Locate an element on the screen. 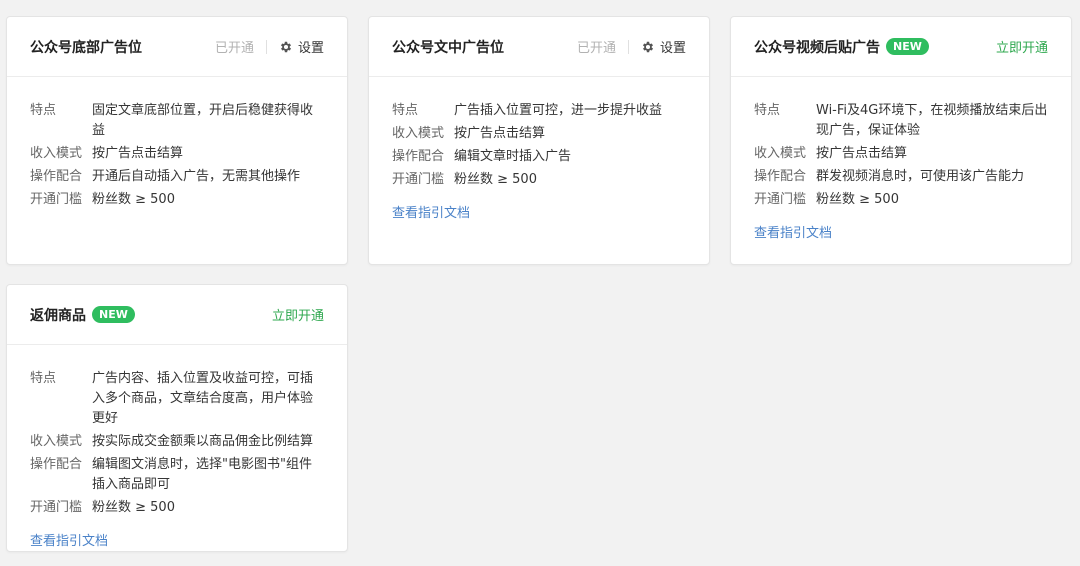  row-feature: 特点 固定文章底部位置，开启后稳健获得收益 is located at coordinates (177, 121).